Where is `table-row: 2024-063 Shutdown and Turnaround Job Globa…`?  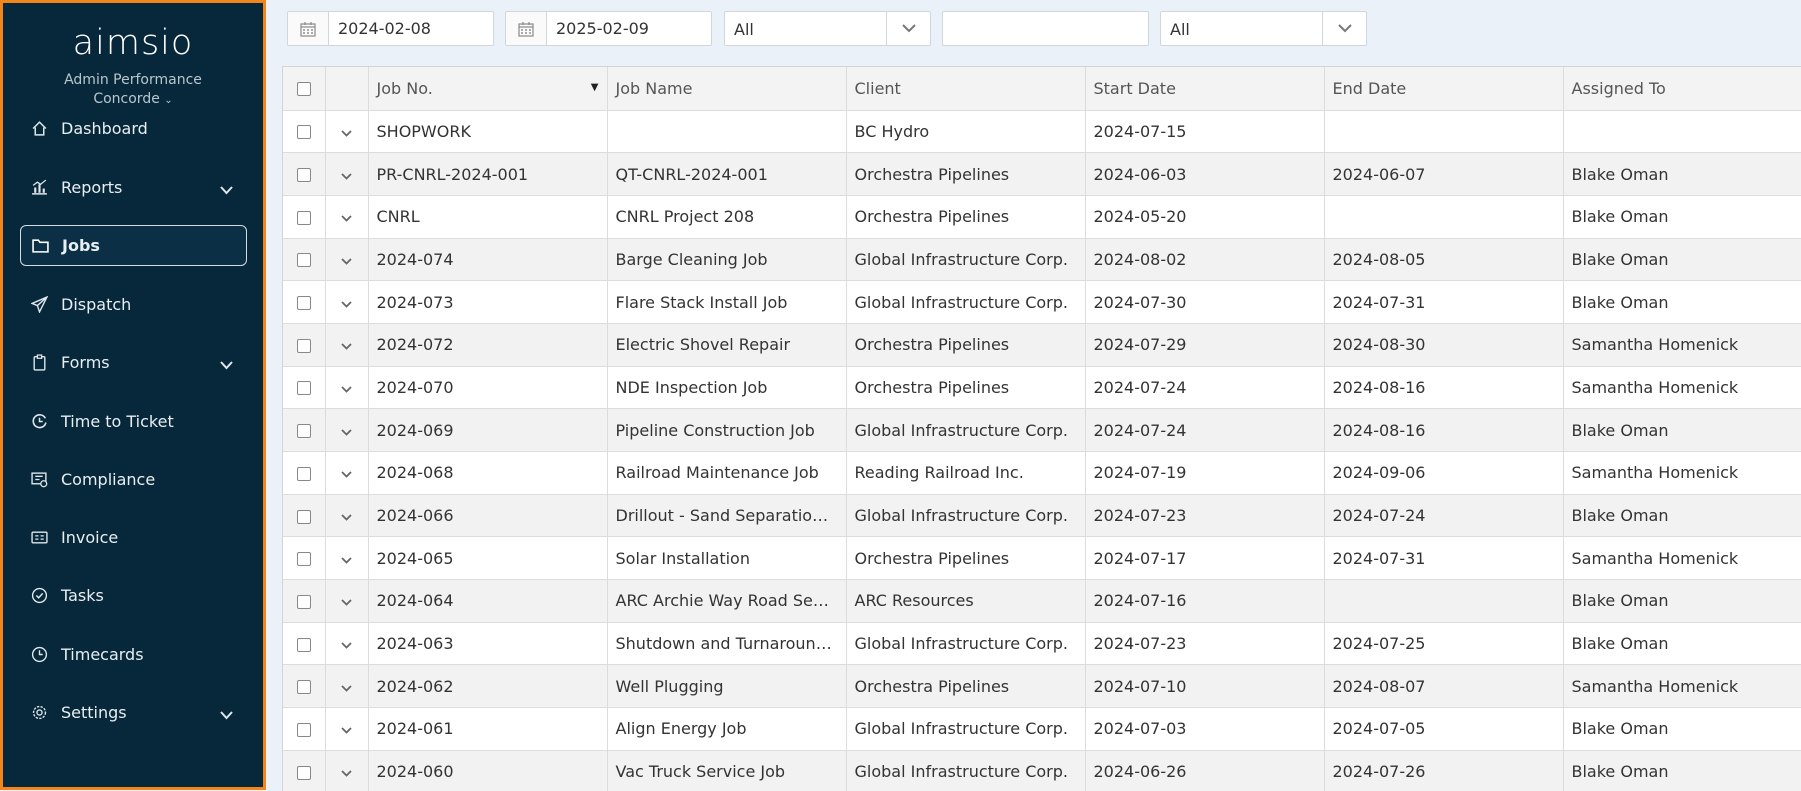 table-row: 2024-063 Shutdown and Turnaround Job Globa… is located at coordinates (1042, 644).